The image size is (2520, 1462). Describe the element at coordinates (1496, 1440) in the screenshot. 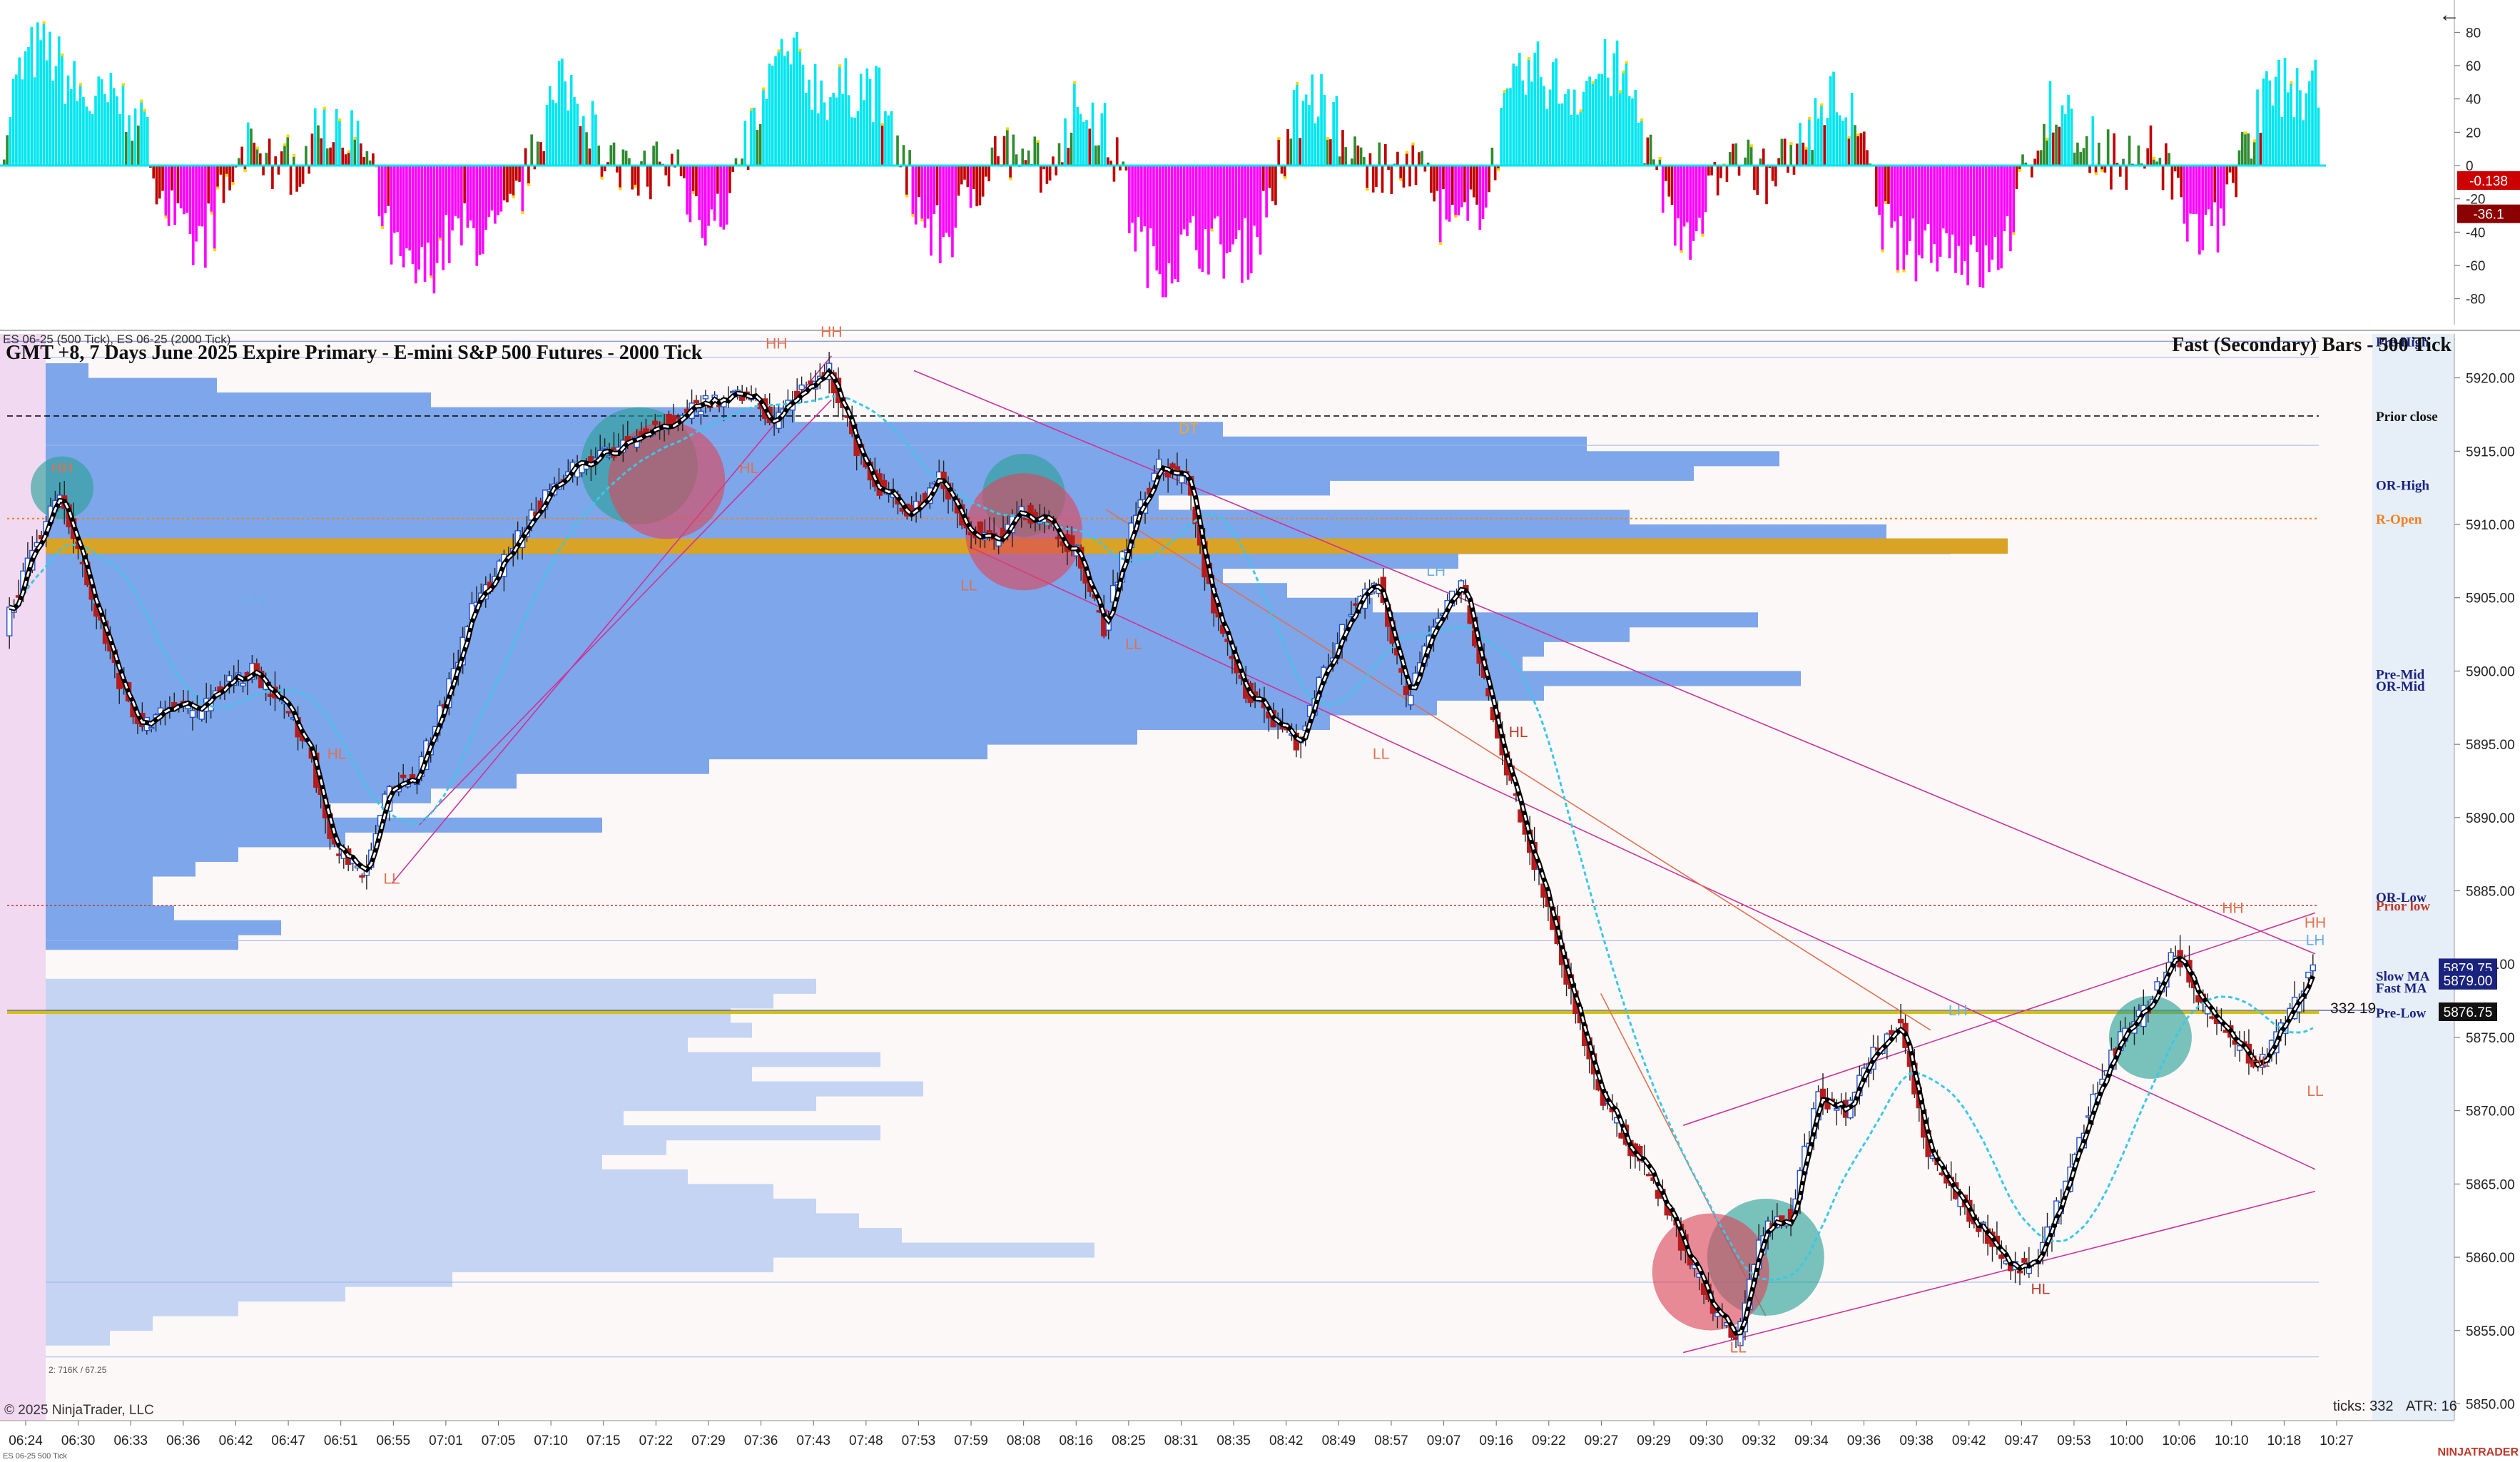

I see `time-tick-label: 09:16` at that location.